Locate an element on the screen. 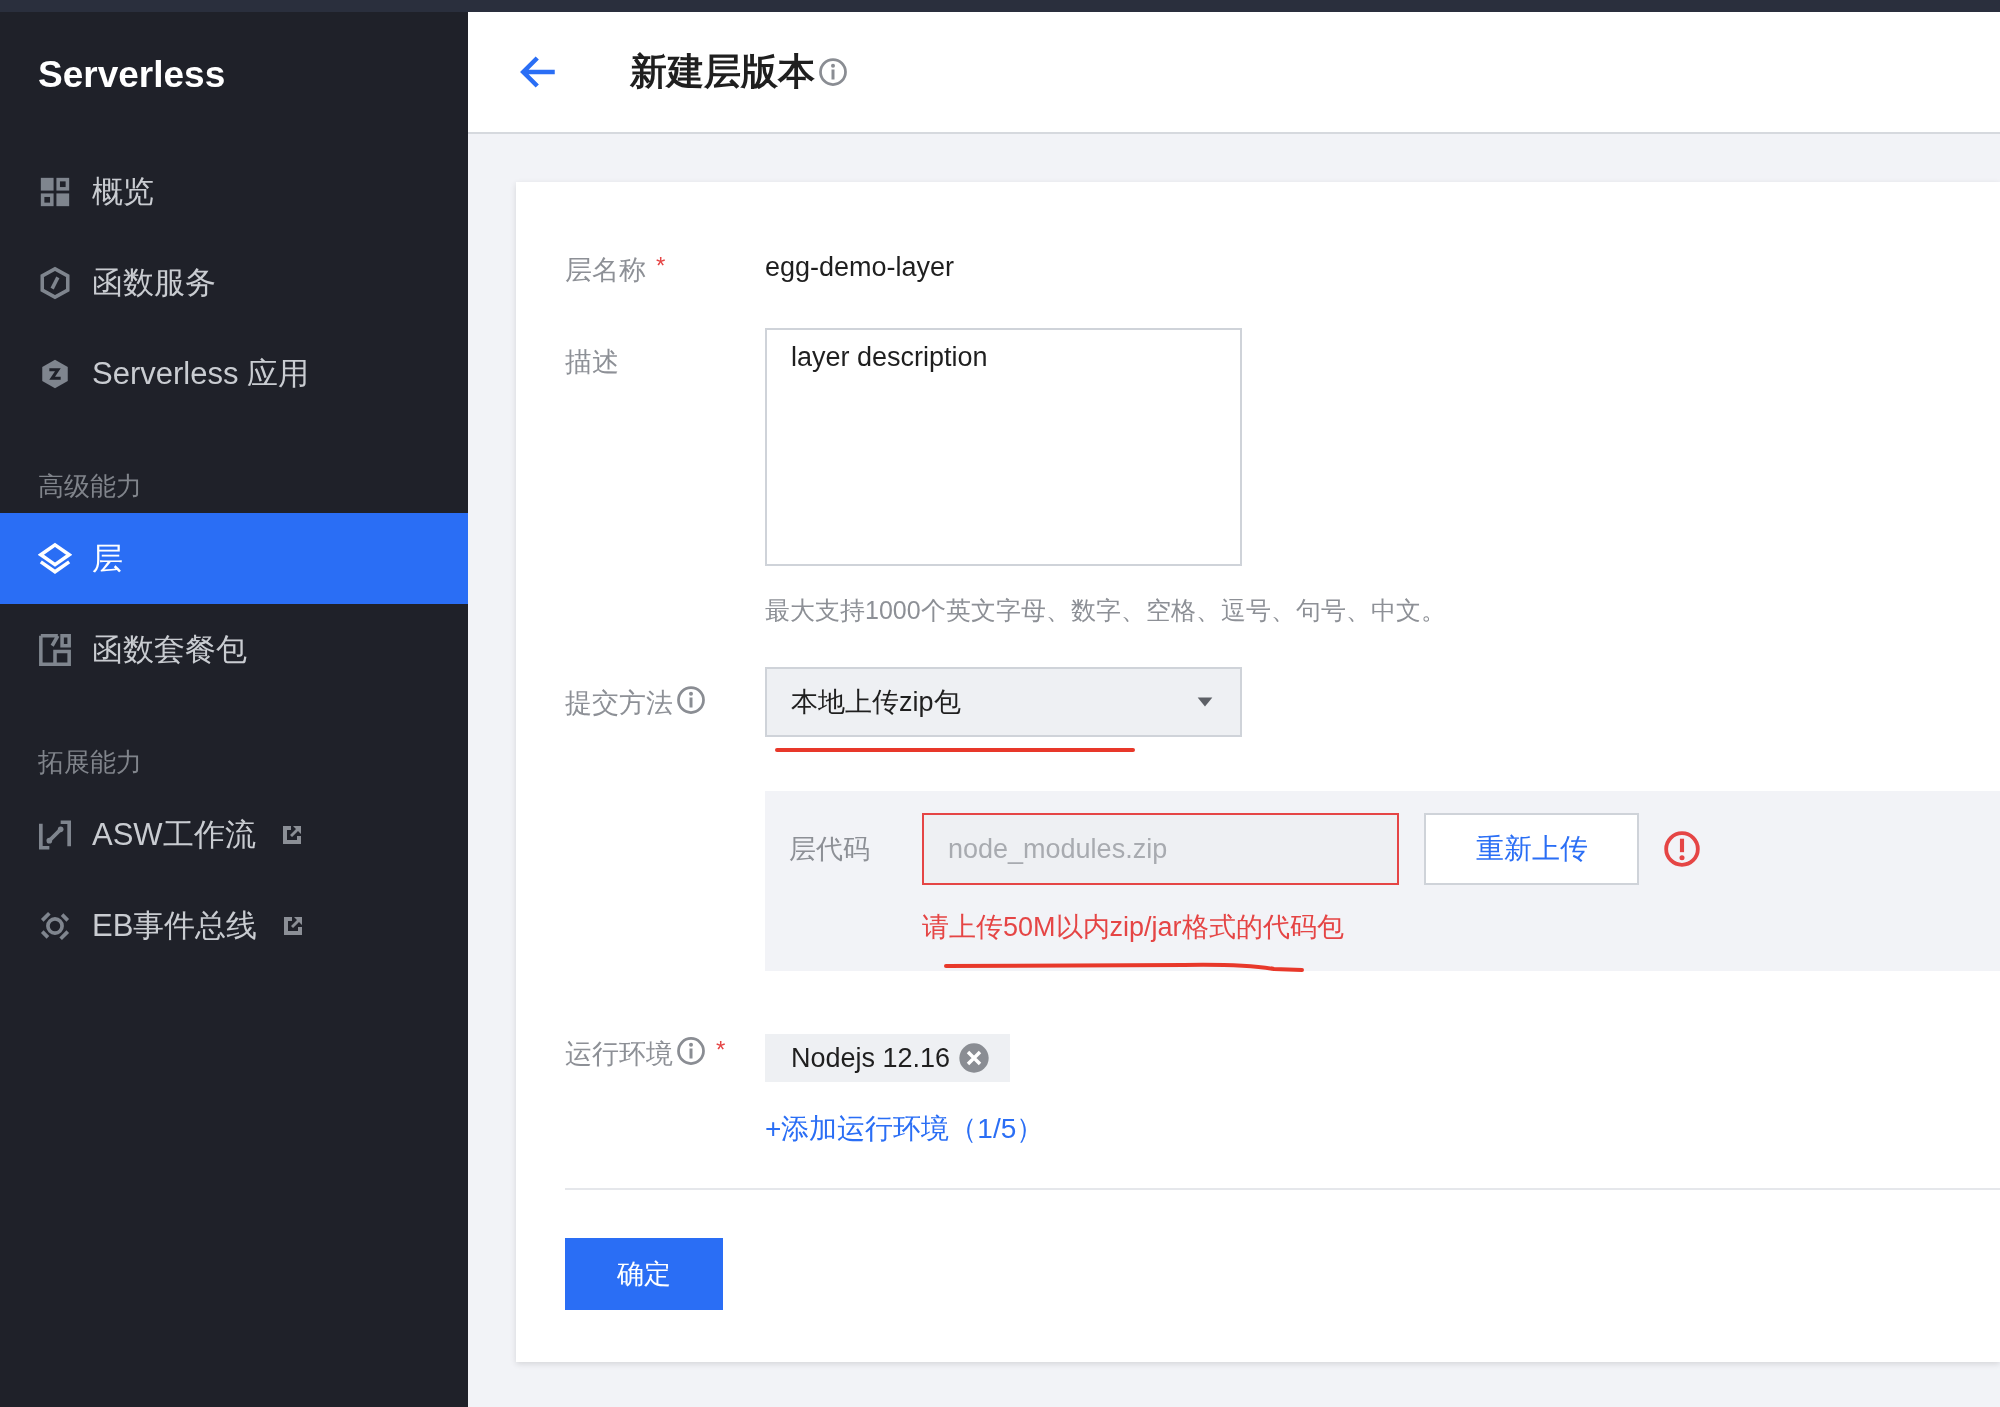 Image resolution: width=2000 pixels, height=1407 pixels. page-title: 新建层版本 is located at coordinates (722, 72).